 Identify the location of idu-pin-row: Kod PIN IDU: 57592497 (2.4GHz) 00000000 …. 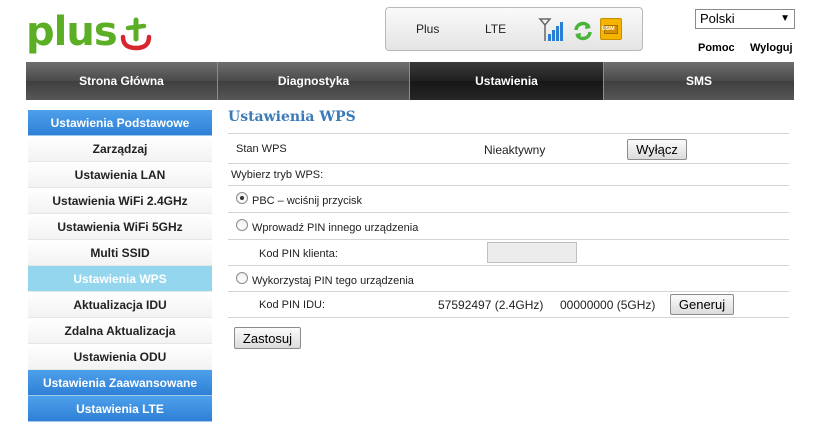
(508, 305).